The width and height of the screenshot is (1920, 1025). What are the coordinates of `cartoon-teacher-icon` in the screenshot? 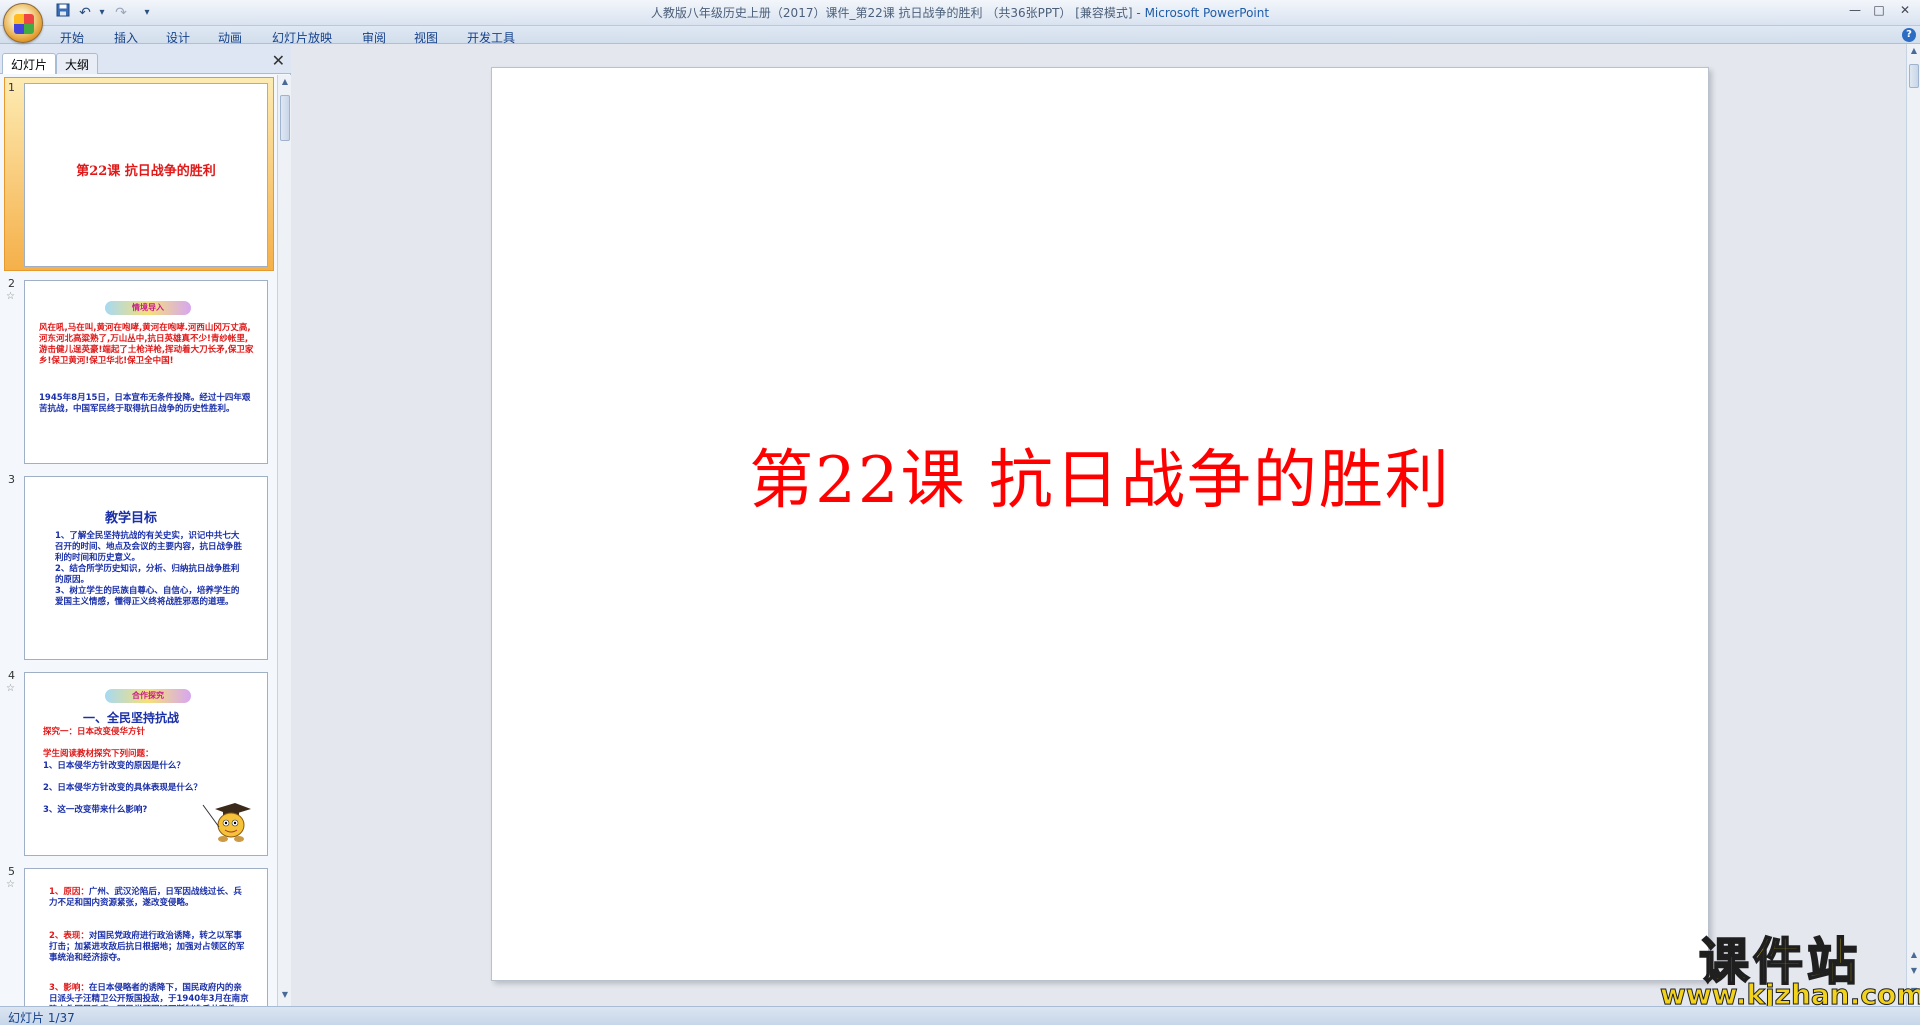 It's located at (226, 822).